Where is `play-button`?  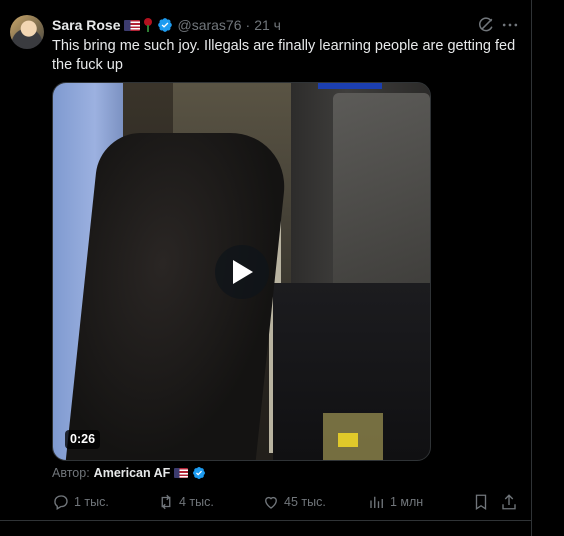 play-button is located at coordinates (242, 272).